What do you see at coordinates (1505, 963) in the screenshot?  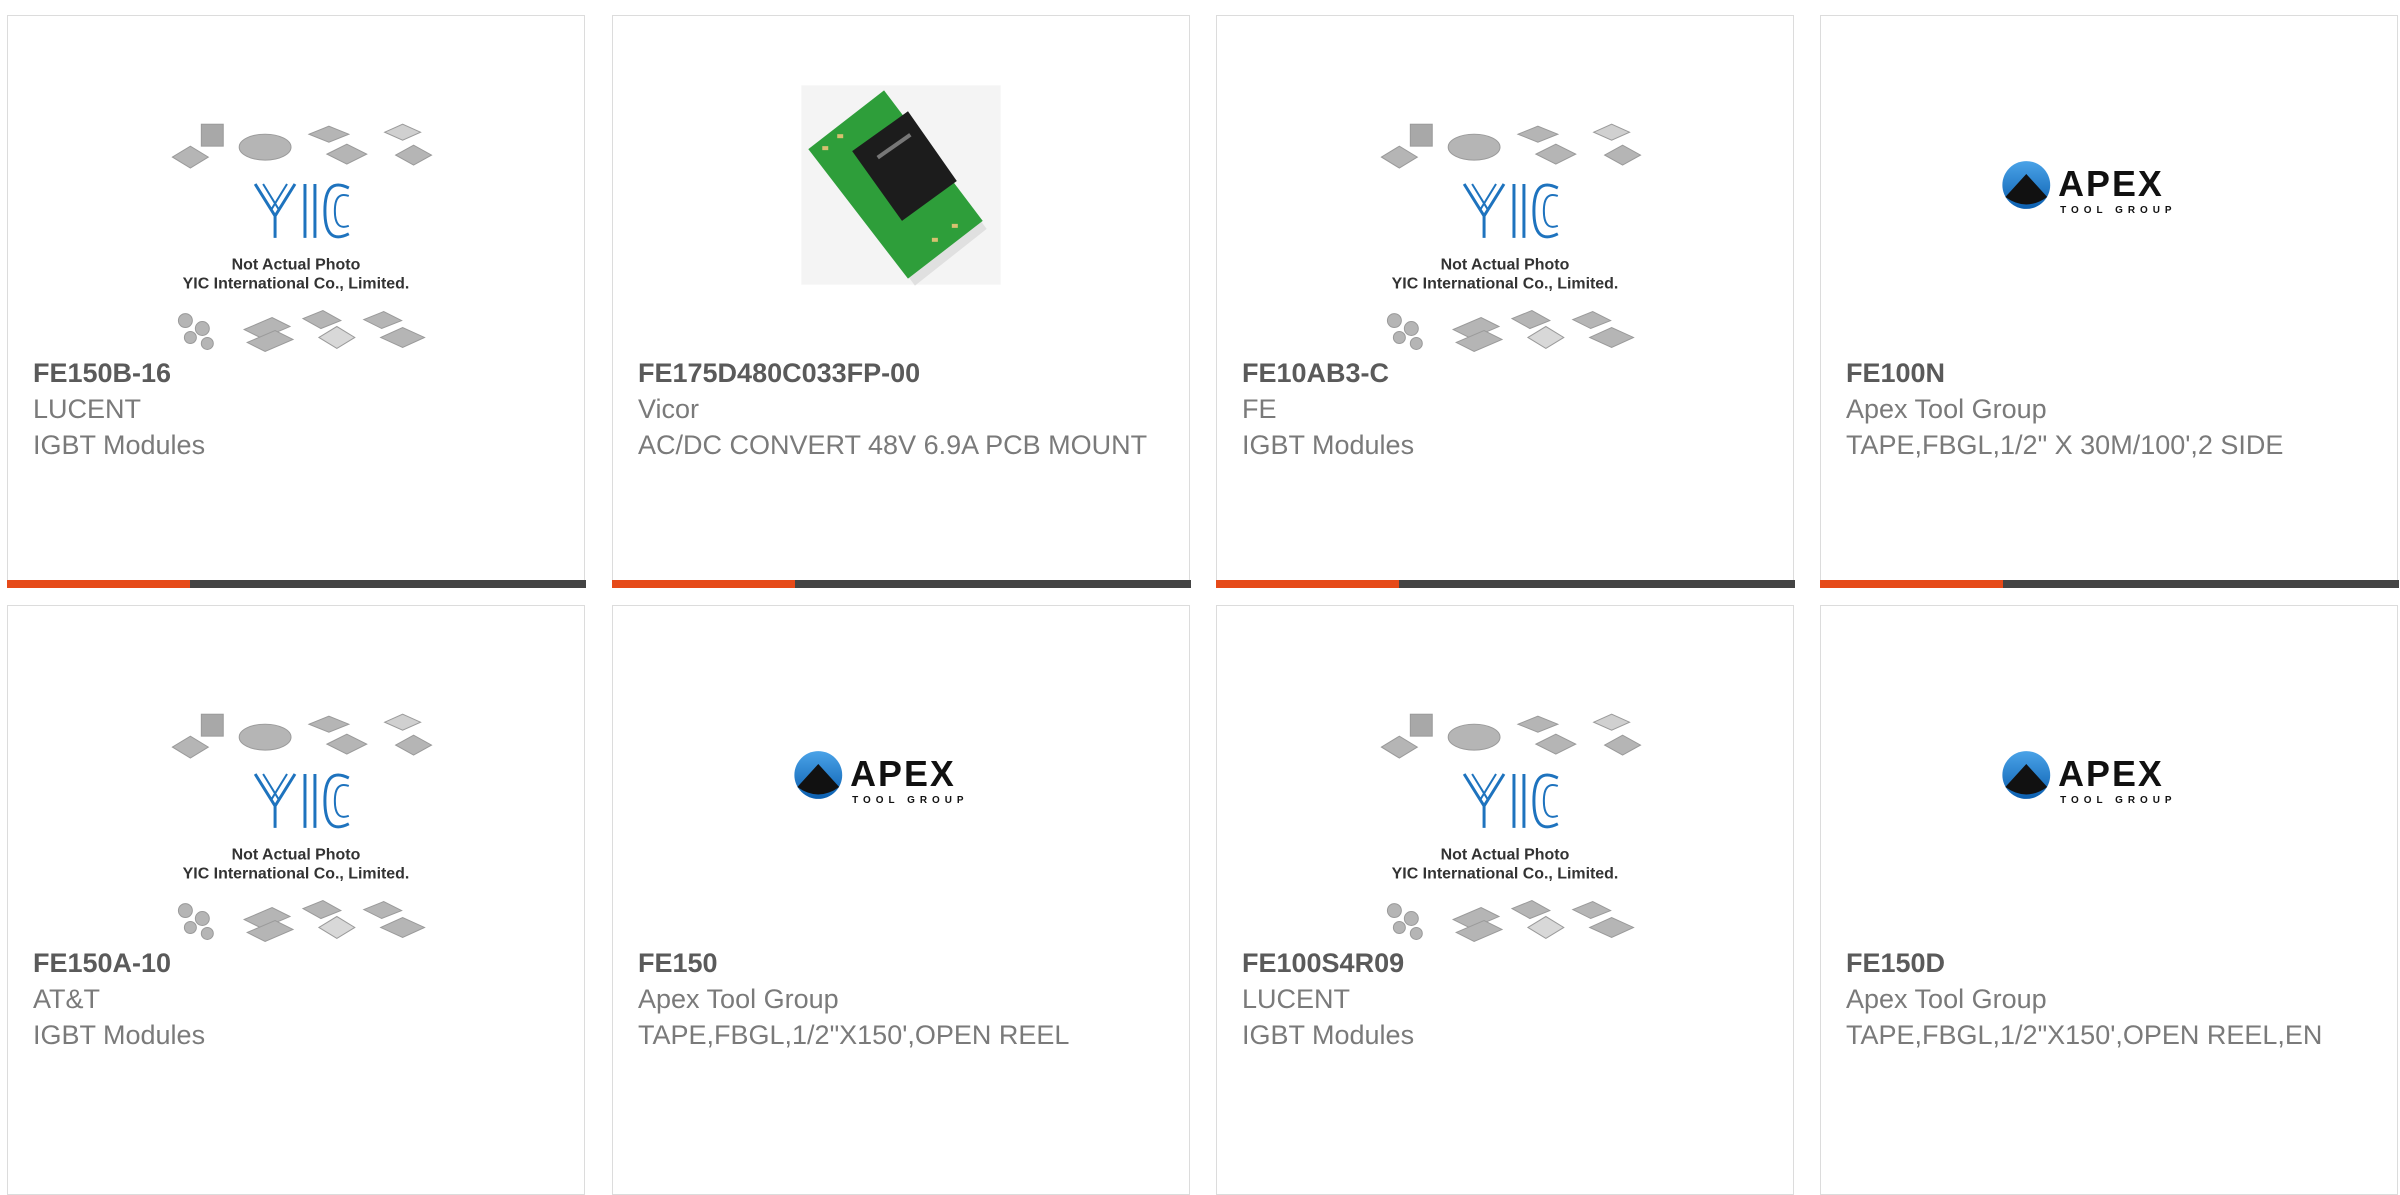 I see `part-number: FE100S4R09` at bounding box center [1505, 963].